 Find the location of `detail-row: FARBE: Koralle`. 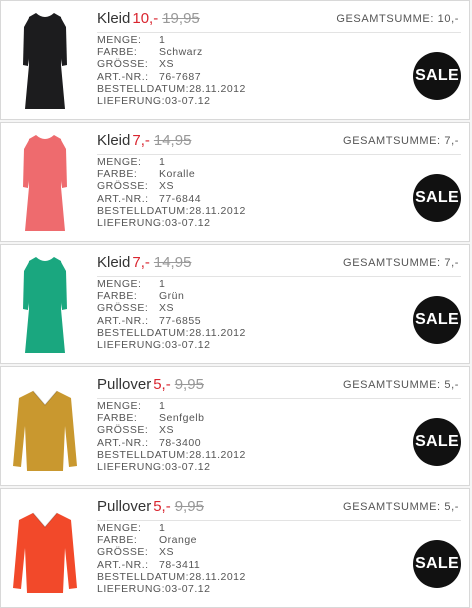

detail-row: FARBE: Koralle is located at coordinates (171, 174).